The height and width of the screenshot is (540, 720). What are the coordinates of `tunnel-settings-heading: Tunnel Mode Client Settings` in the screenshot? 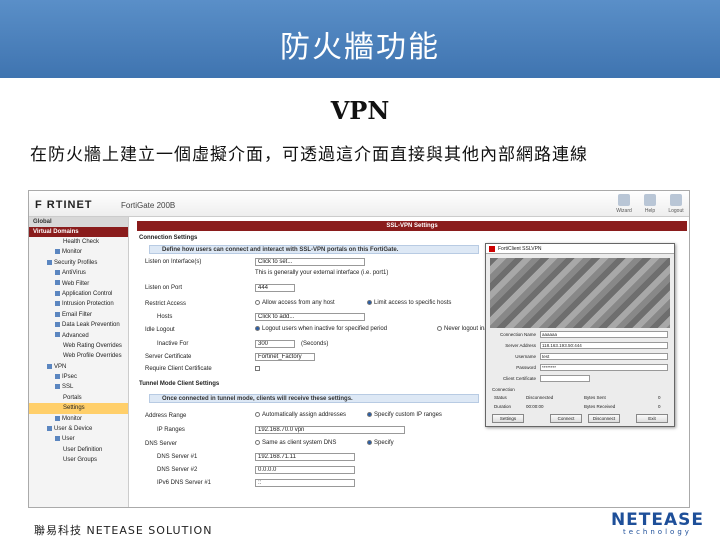 It's located at (179, 384).